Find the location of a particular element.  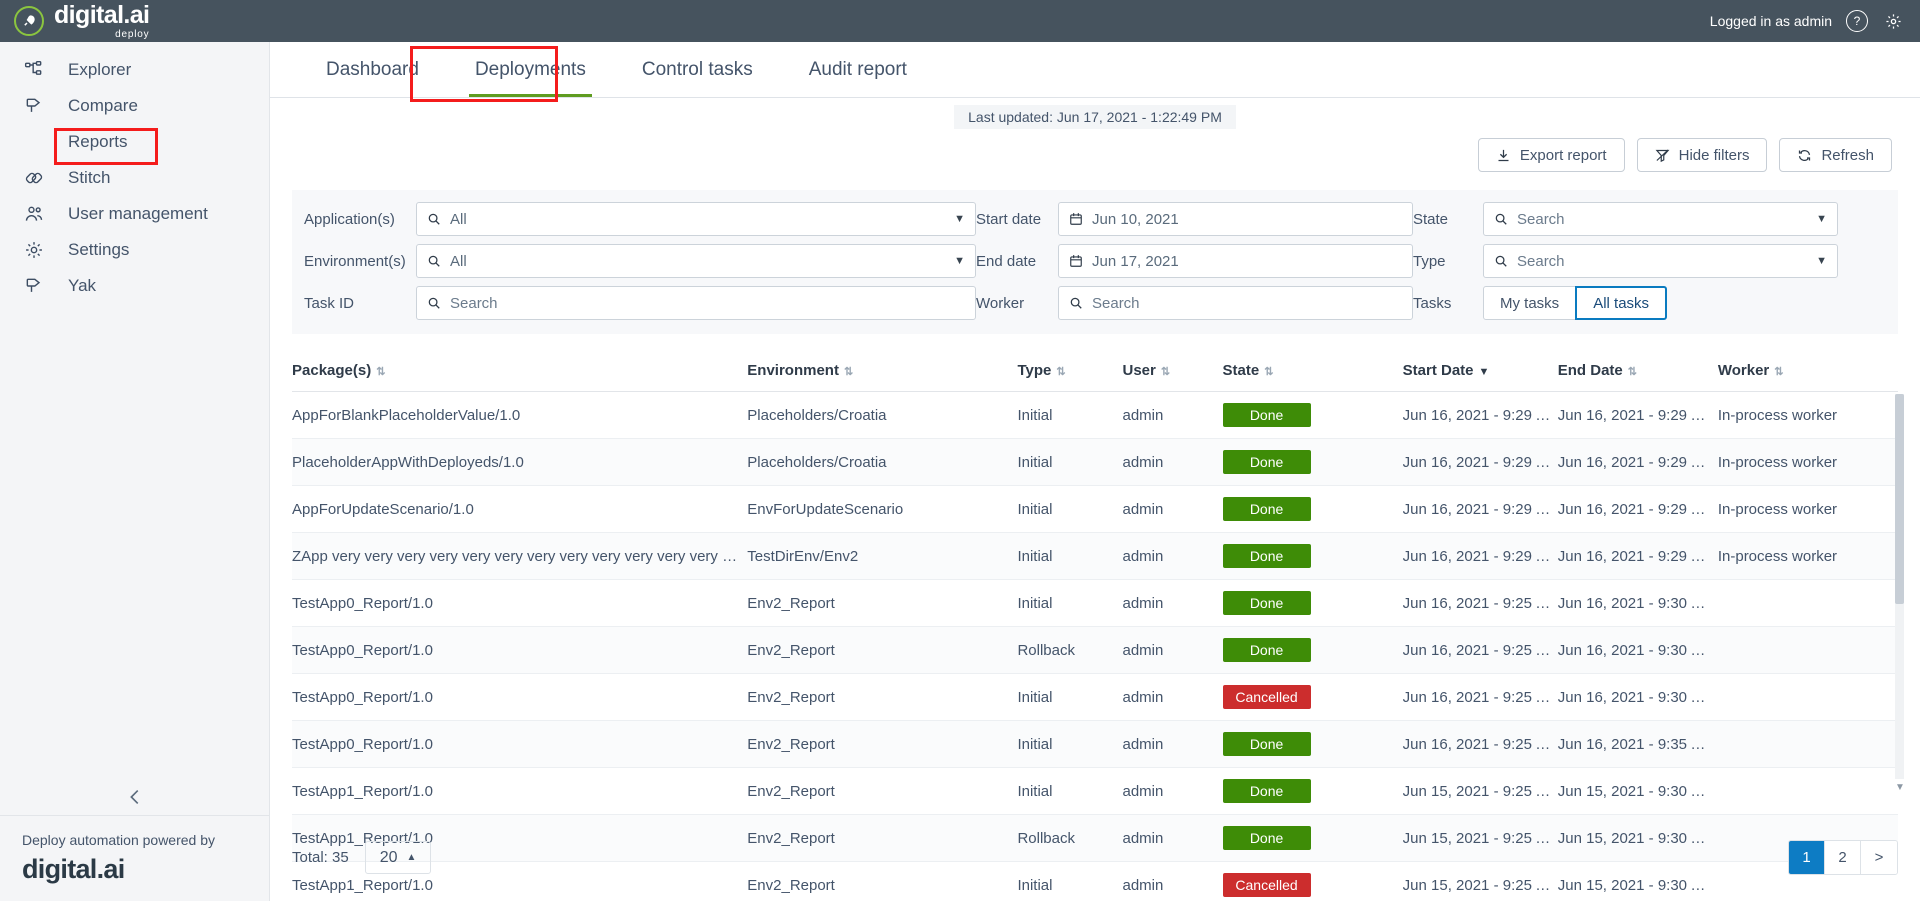

scroll-down-arrow: ▼ is located at coordinates (1900, 787).